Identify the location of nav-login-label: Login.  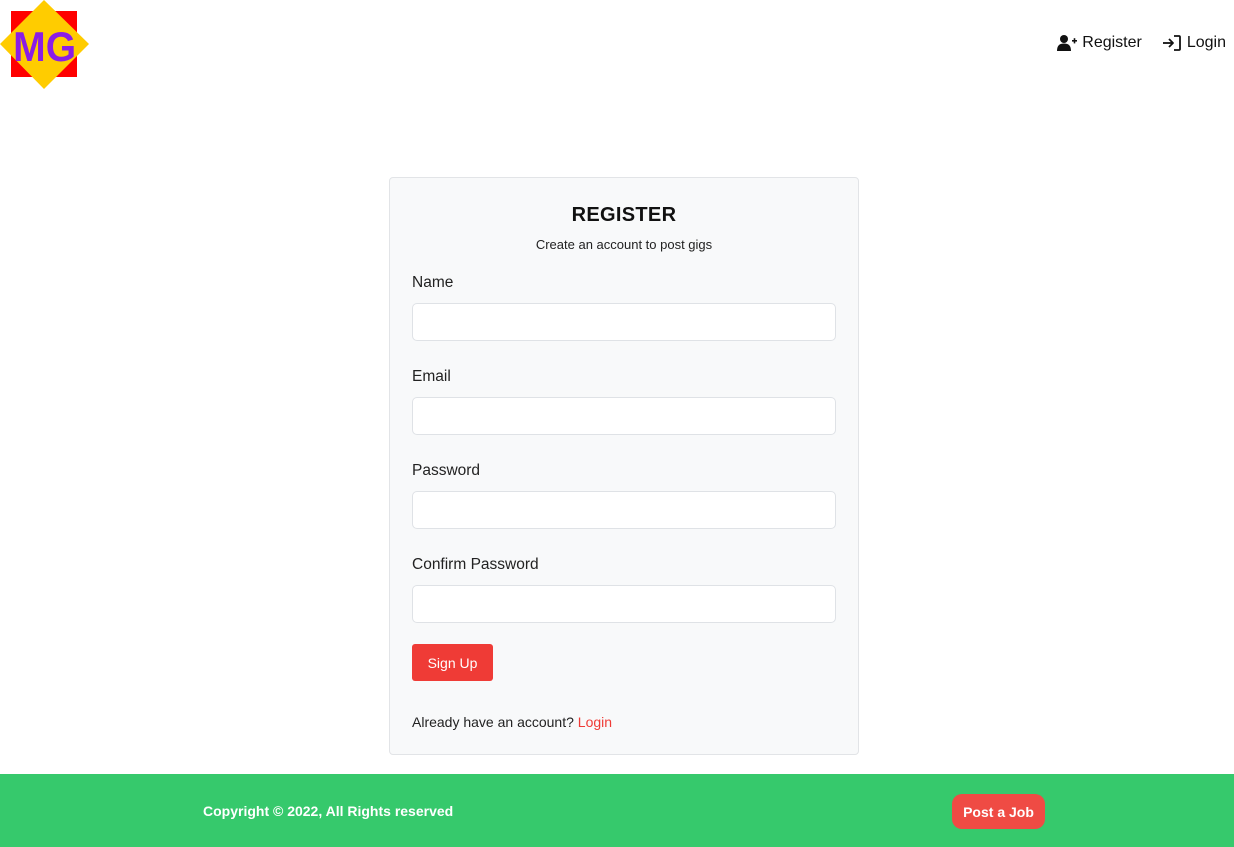
(1206, 42).